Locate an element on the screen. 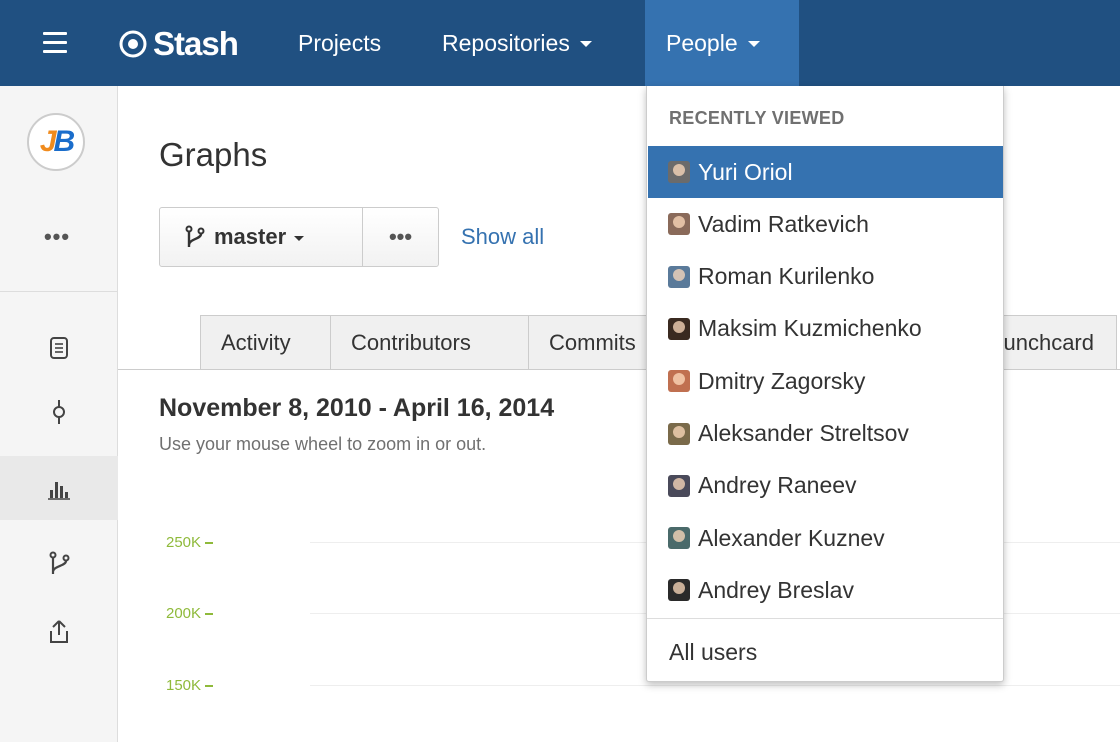 This screenshot has height=742, width=1120. y-tick-label: 250K is located at coordinates (184, 542).